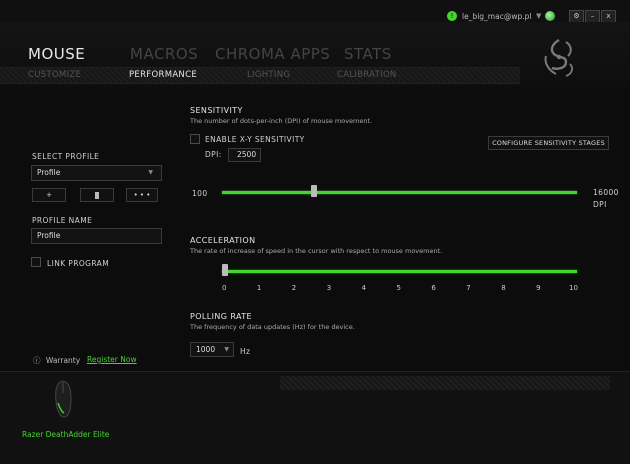  What do you see at coordinates (548, 143) in the screenshot?
I see `configure-sensitivity-stages-button: CONFIGURE SENSITIVITY STAGES` at bounding box center [548, 143].